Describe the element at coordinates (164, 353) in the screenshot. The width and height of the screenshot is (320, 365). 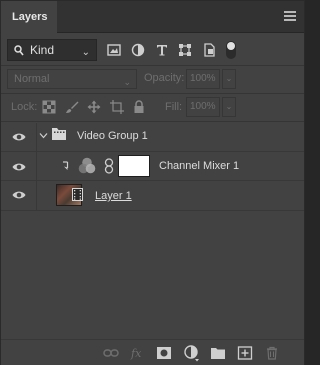
I see `add-mask-icon` at that location.